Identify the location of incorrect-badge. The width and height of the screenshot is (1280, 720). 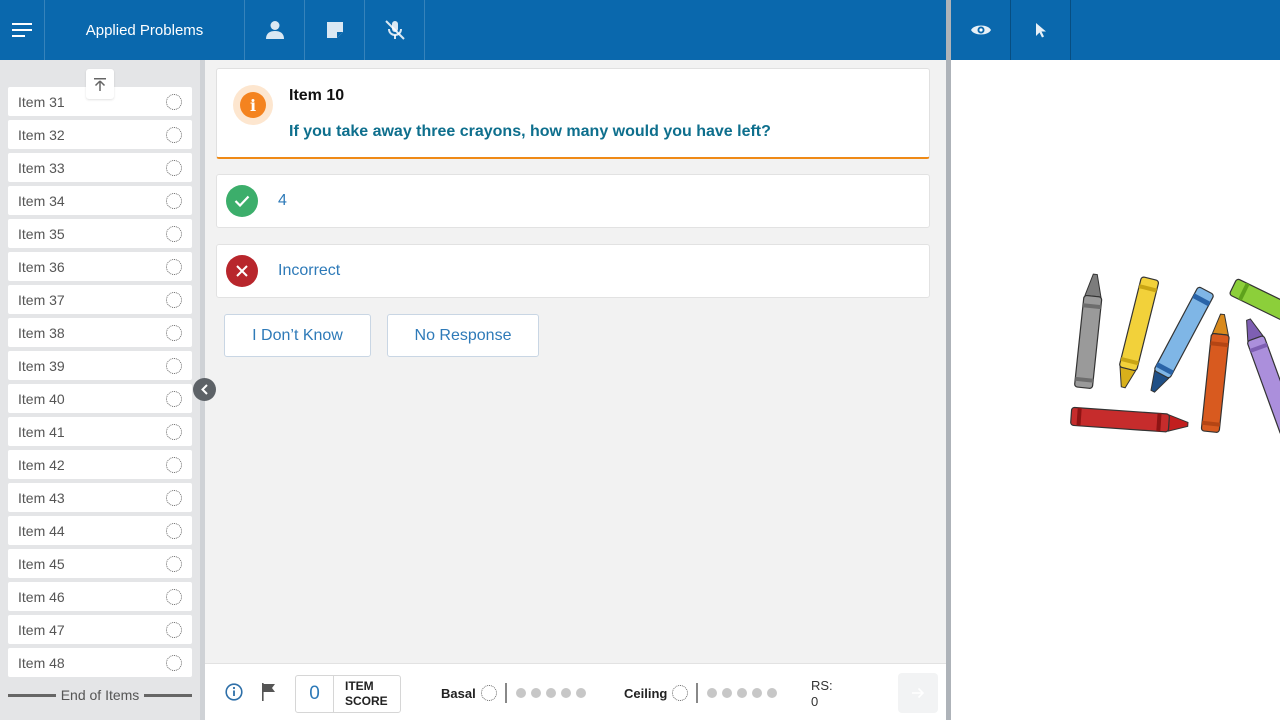
(242, 271).